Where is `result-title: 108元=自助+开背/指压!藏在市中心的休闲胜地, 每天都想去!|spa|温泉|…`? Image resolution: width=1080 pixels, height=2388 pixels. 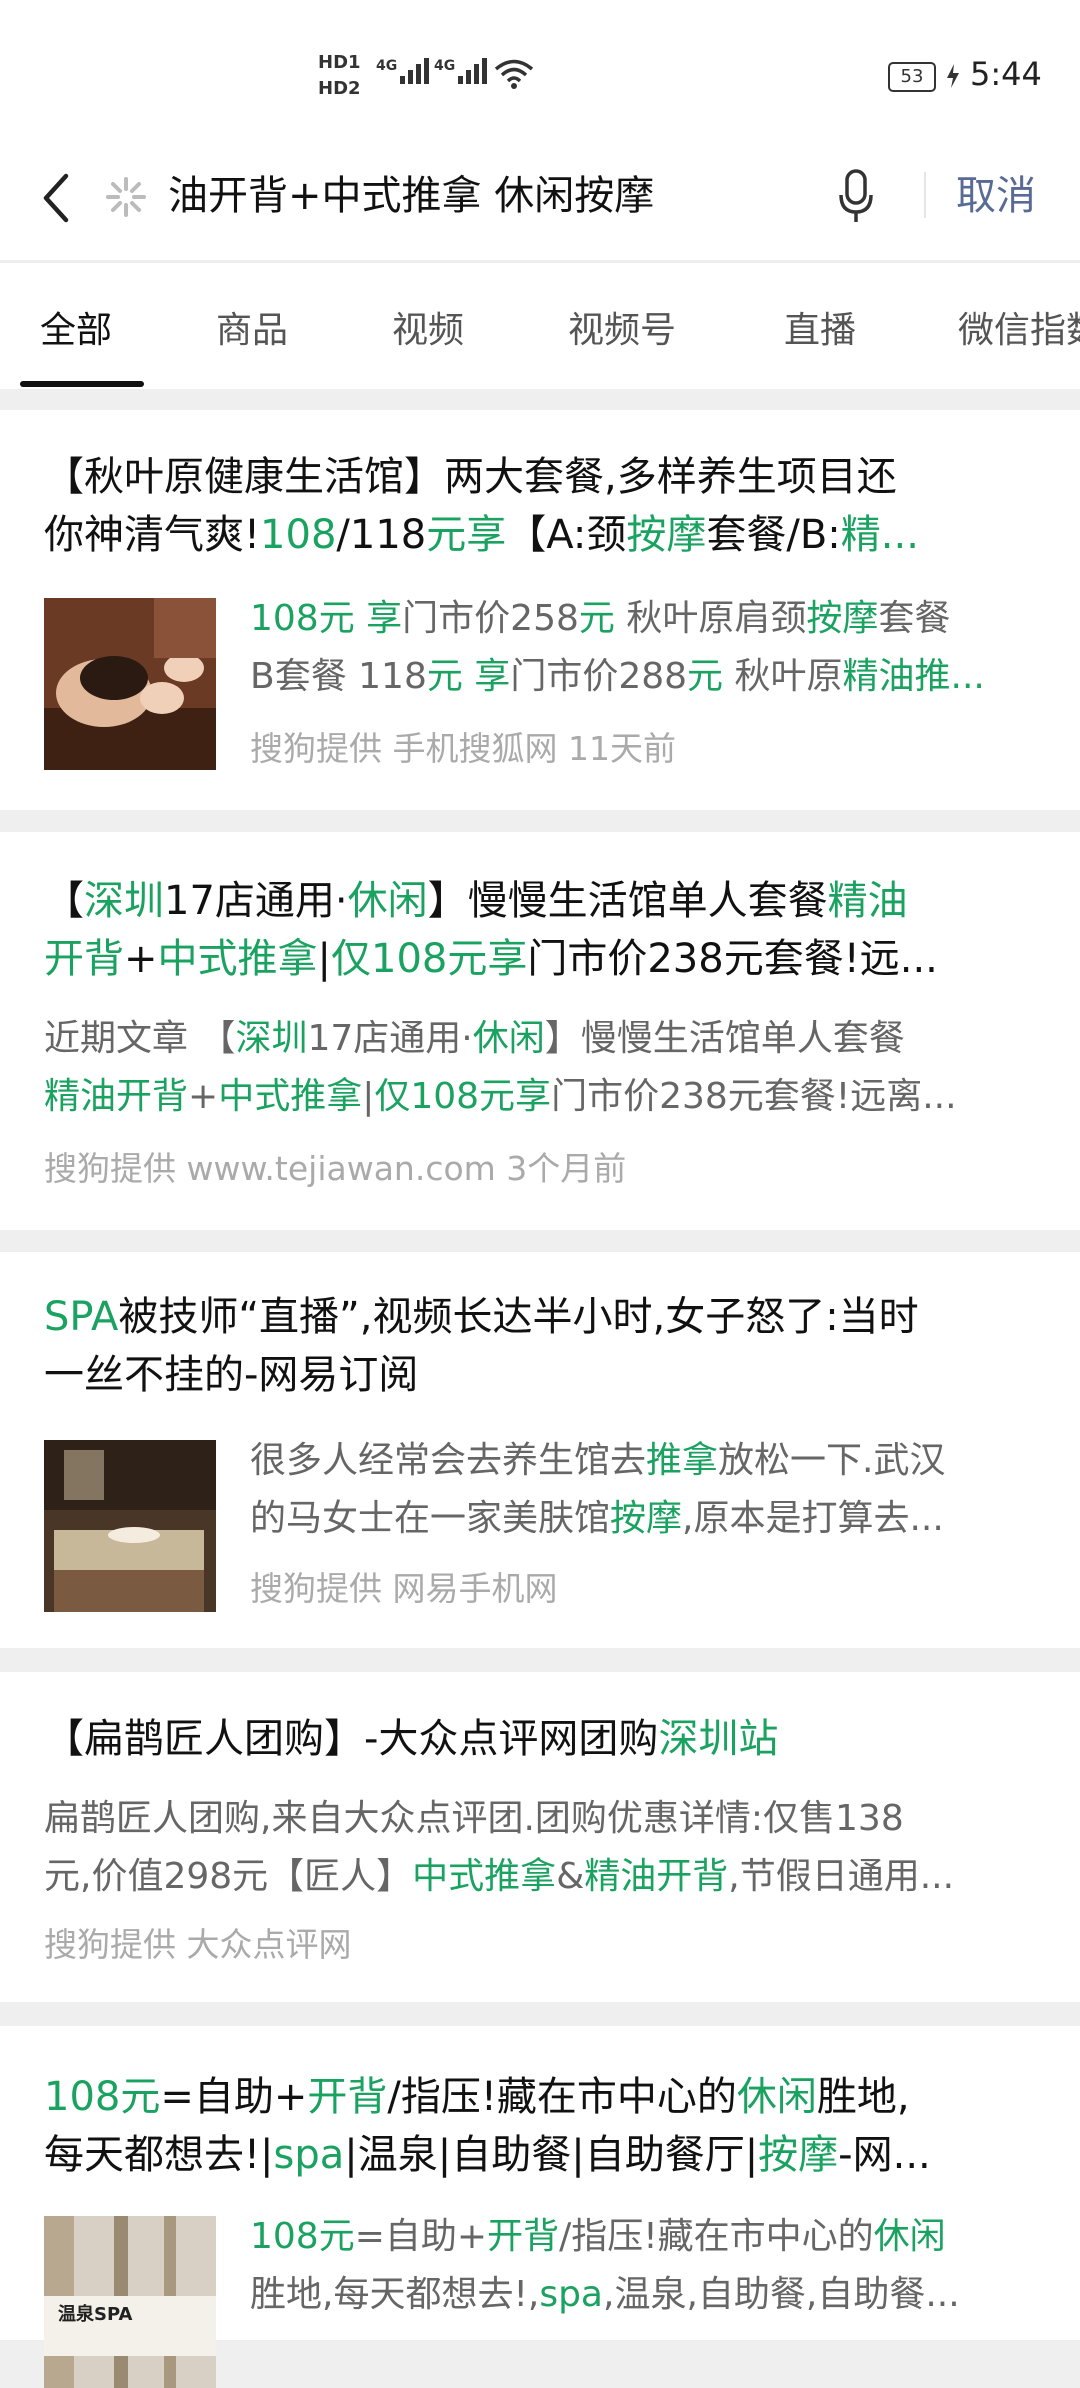
result-title: 108元=自助+开背/指压!藏在市中心的休闲胜地, 每天都想去!|spa|温泉|… is located at coordinates (544, 2126).